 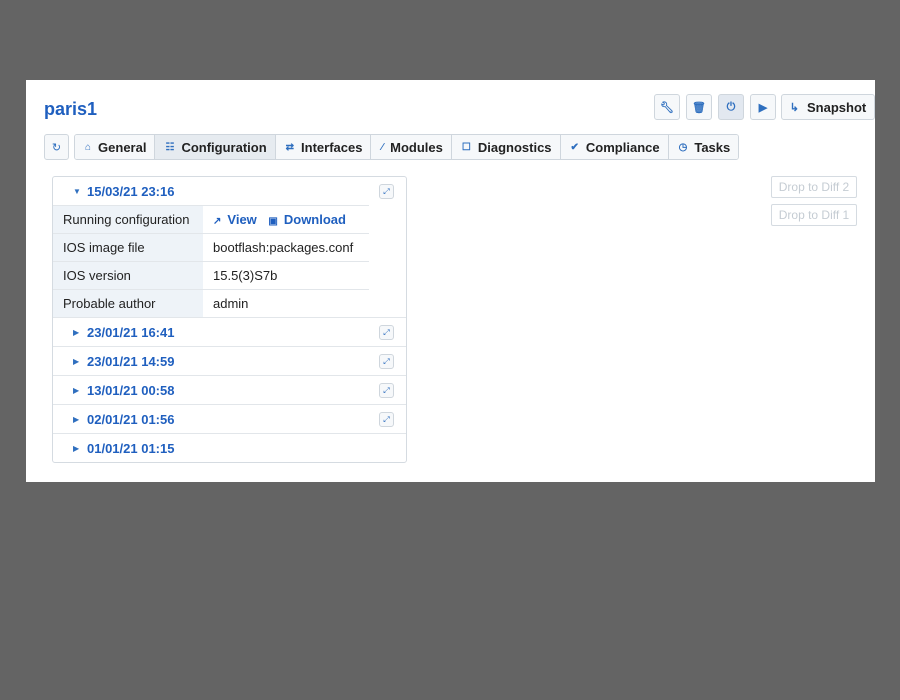 What do you see at coordinates (128, 275) in the screenshot?
I see `property-key: IOS version` at bounding box center [128, 275].